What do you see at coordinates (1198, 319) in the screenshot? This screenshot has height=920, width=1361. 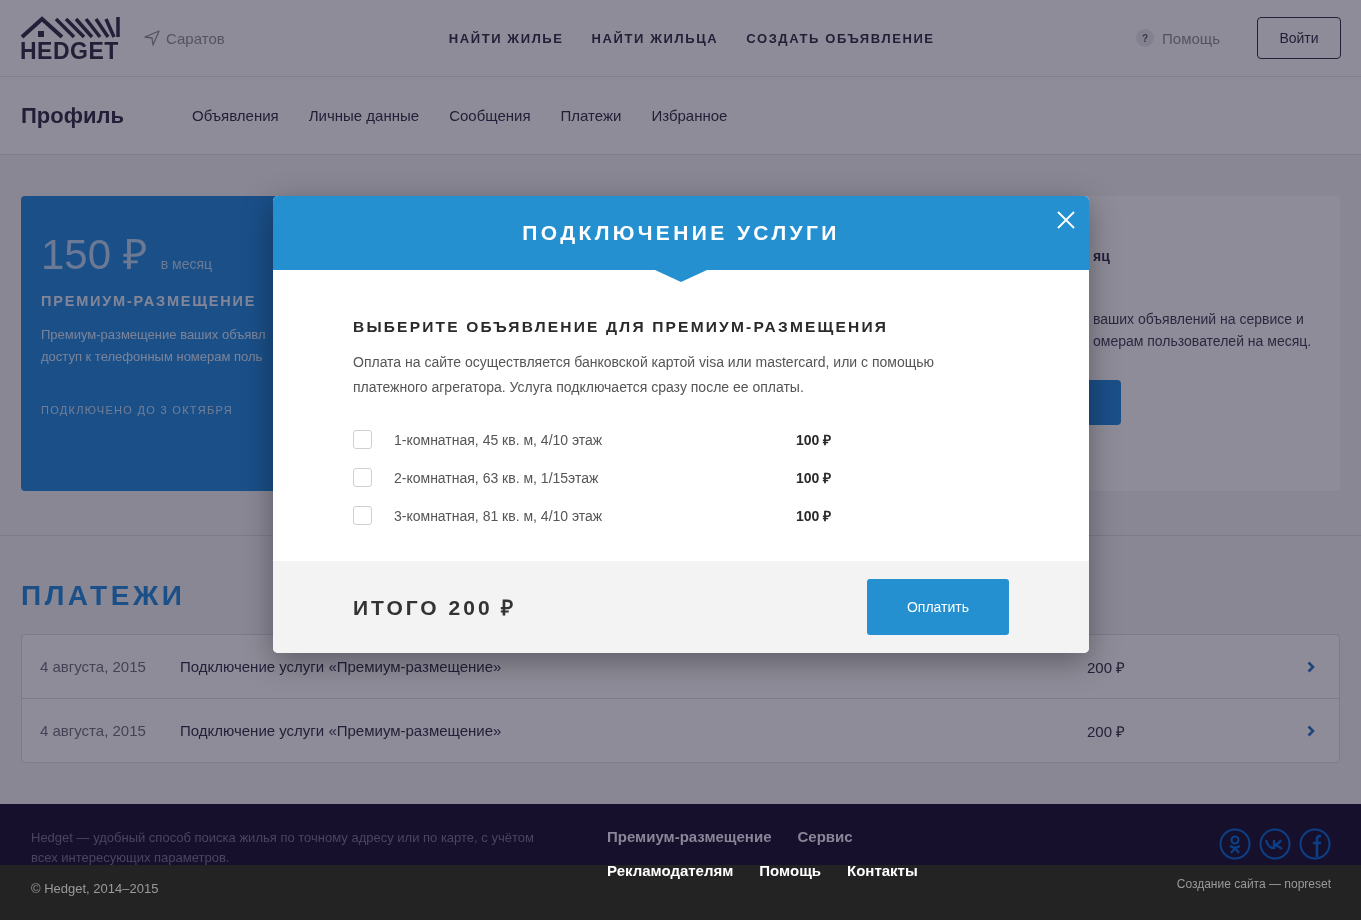 I see `card-description: ваших объявлений на сервисе и` at bounding box center [1198, 319].